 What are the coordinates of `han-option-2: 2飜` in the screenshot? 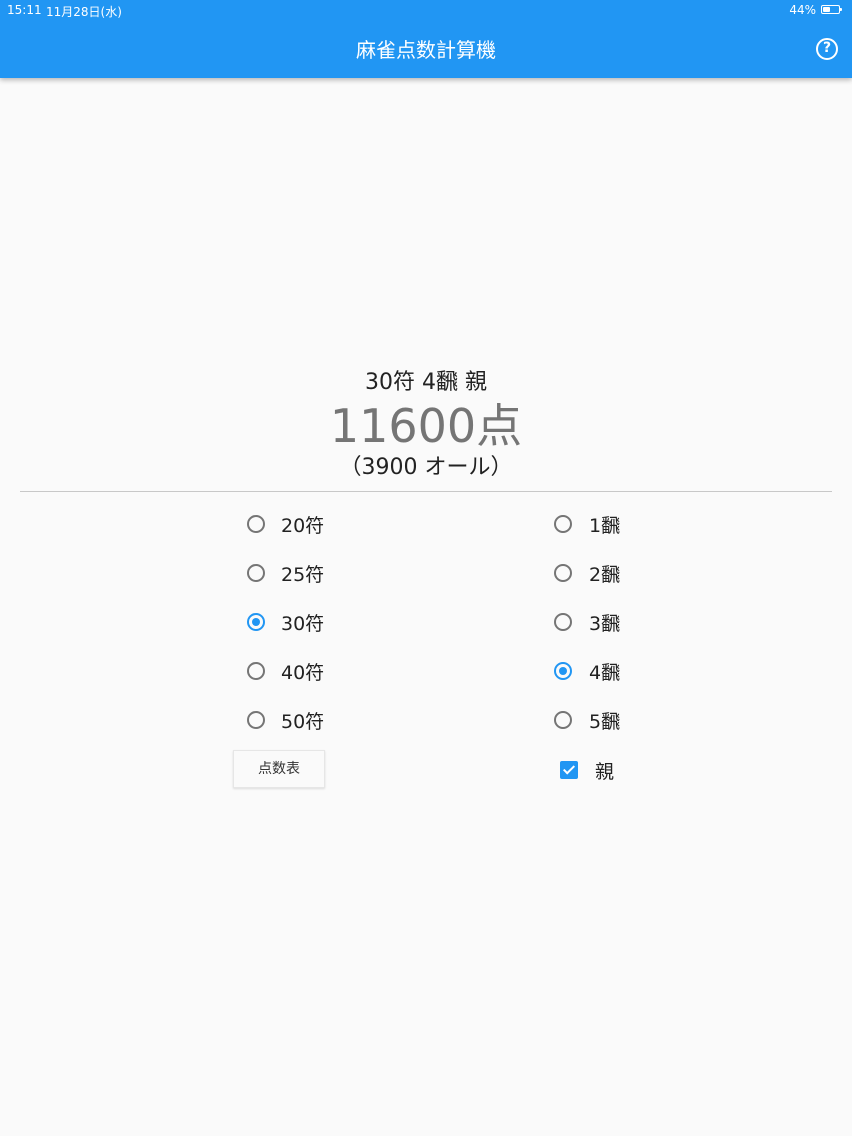 It's located at (587, 573).